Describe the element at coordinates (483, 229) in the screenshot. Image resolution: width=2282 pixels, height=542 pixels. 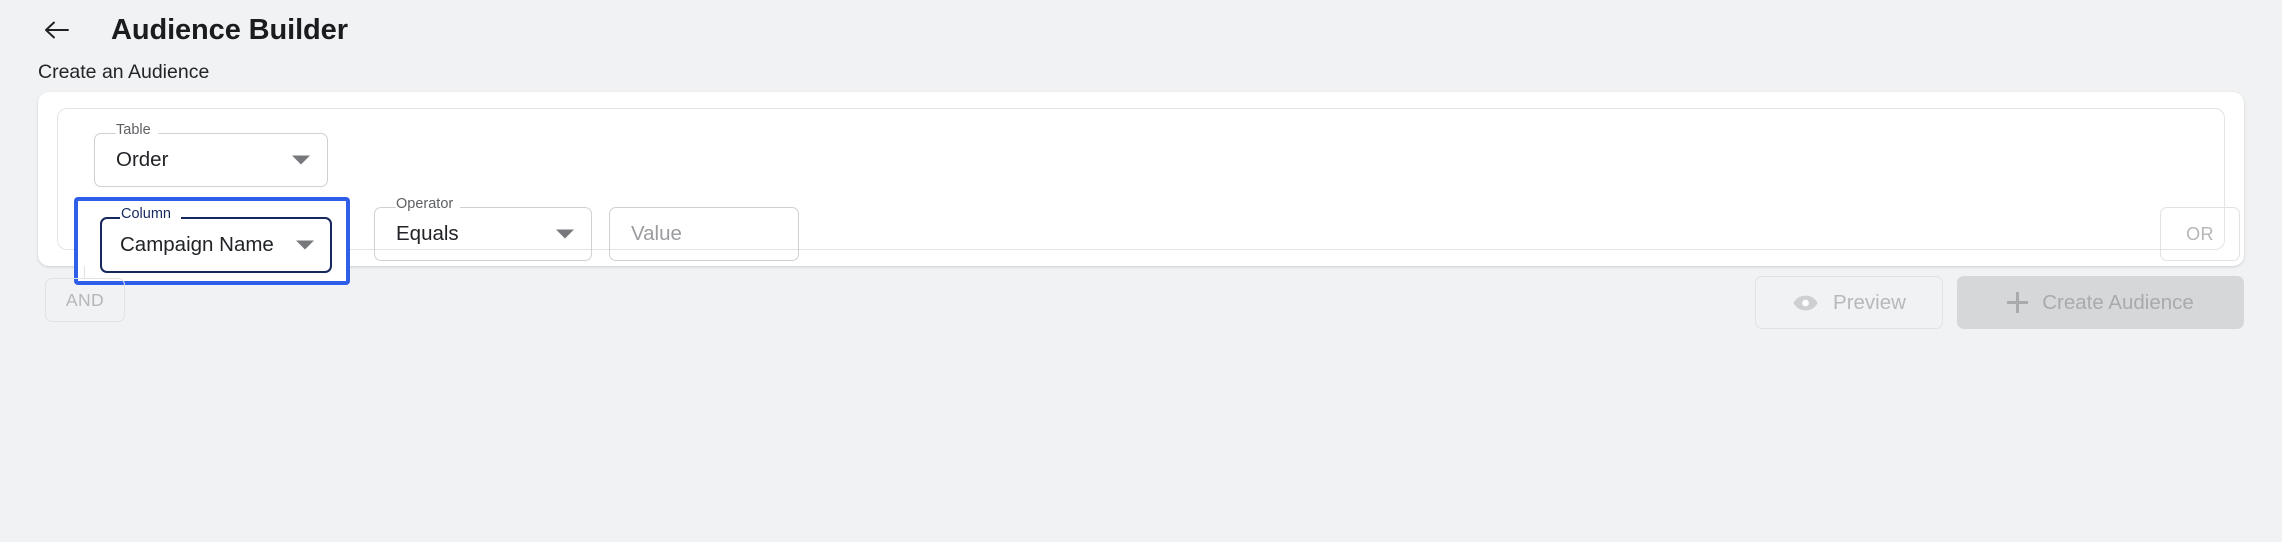
I see `operator-select: Operator Equals` at that location.